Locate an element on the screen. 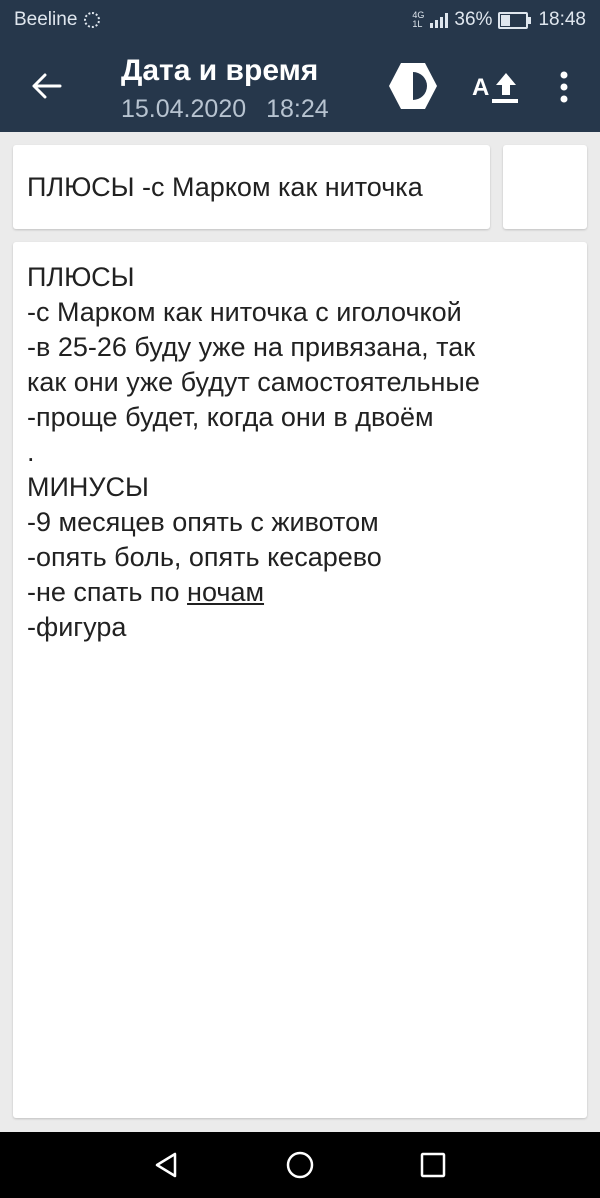 The width and height of the screenshot is (600, 1198). note-line-prefix: -не спать по is located at coordinates (107, 592).